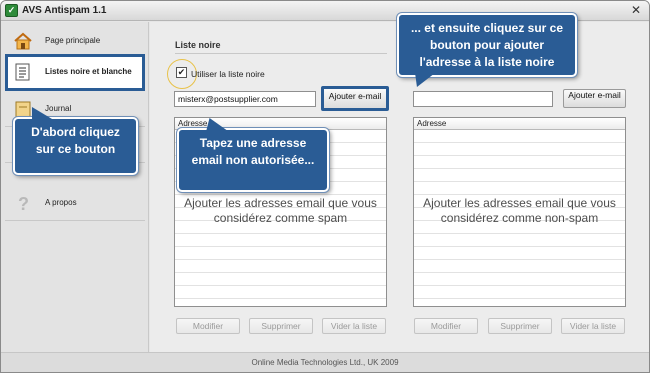  What do you see at coordinates (61, 202) in the screenshot?
I see `sidebar-item-label: A propos` at bounding box center [61, 202].